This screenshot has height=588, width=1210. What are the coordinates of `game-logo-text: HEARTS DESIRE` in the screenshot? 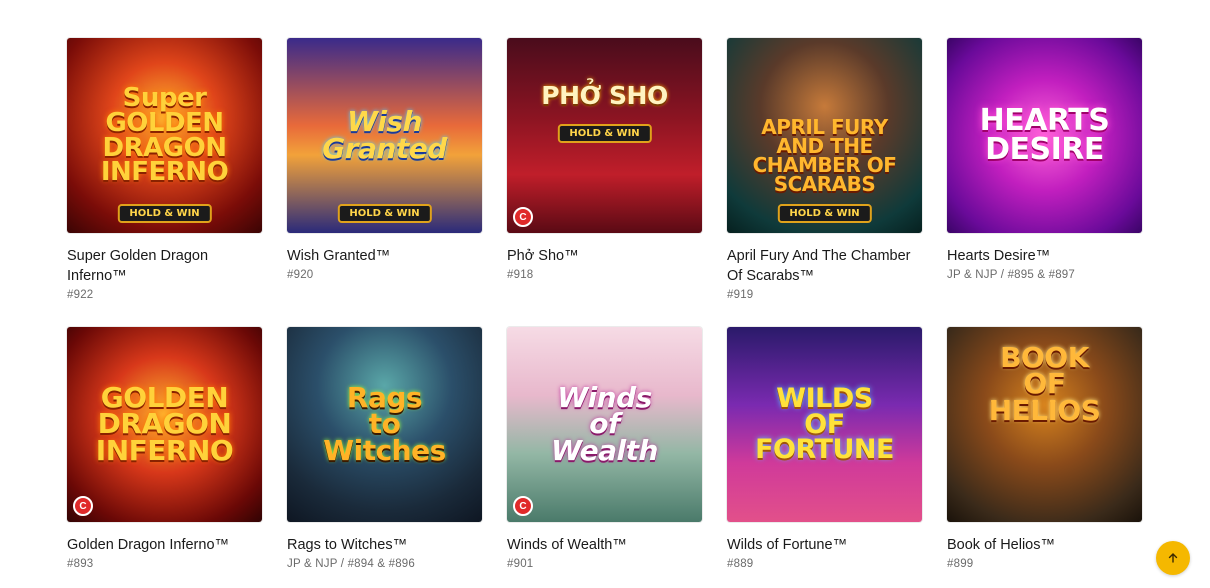 It's located at (1044, 135).